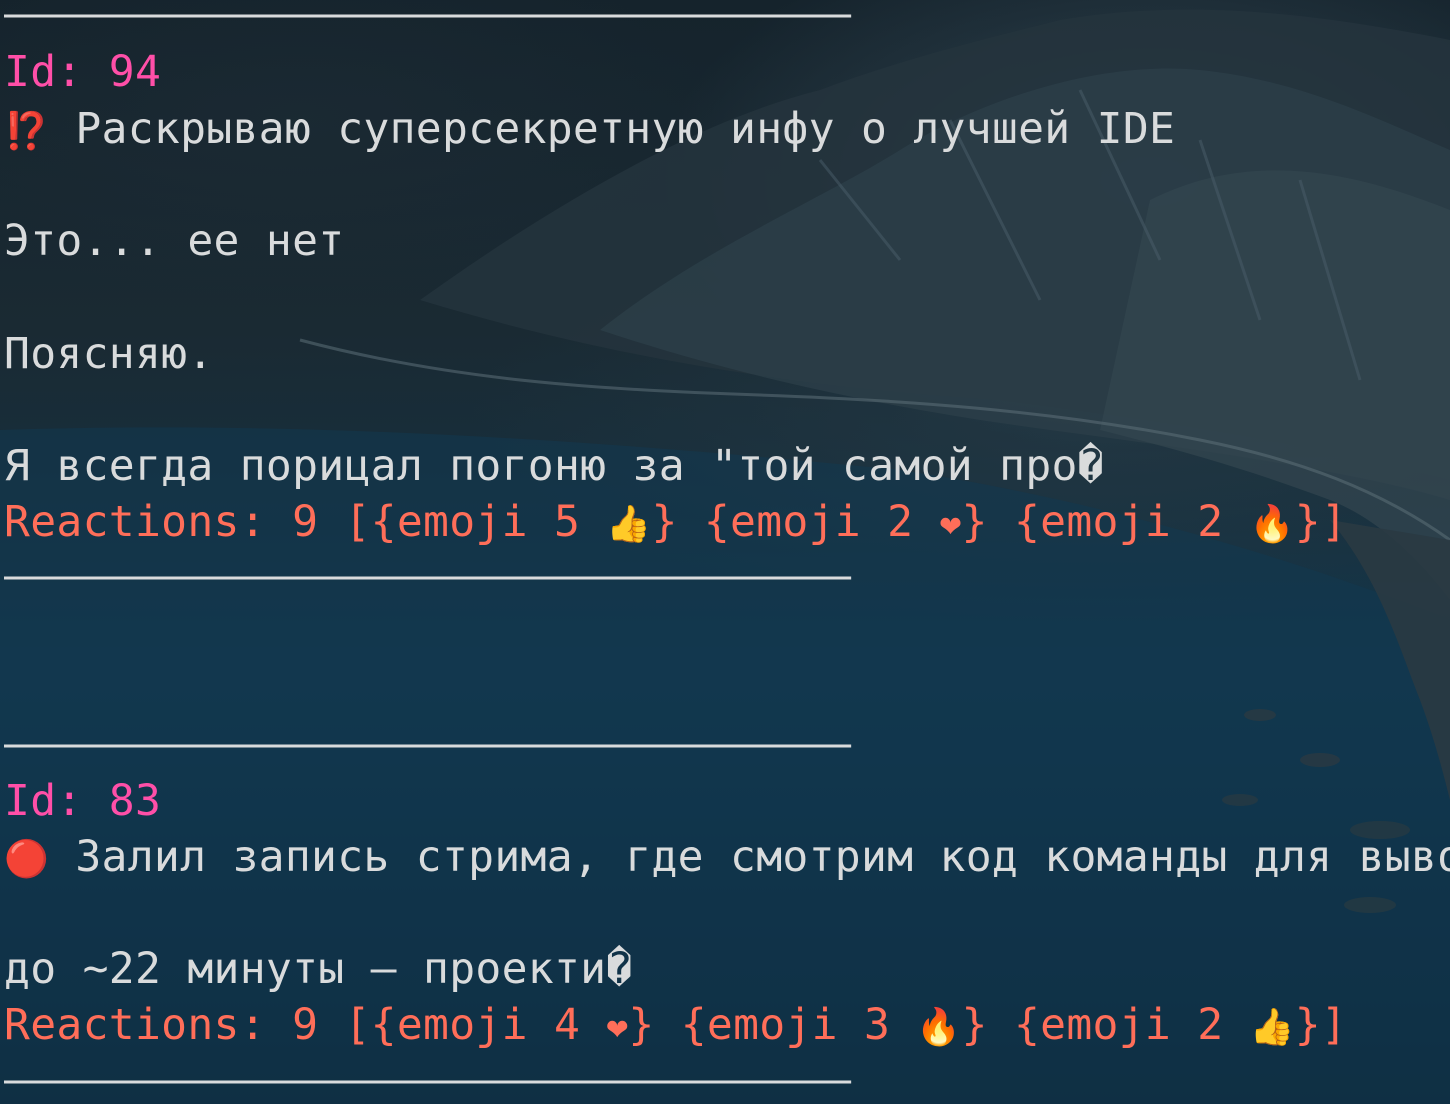  Describe the element at coordinates (785, 1025) in the screenshot. I see `reaction: {emoji 3` at that location.